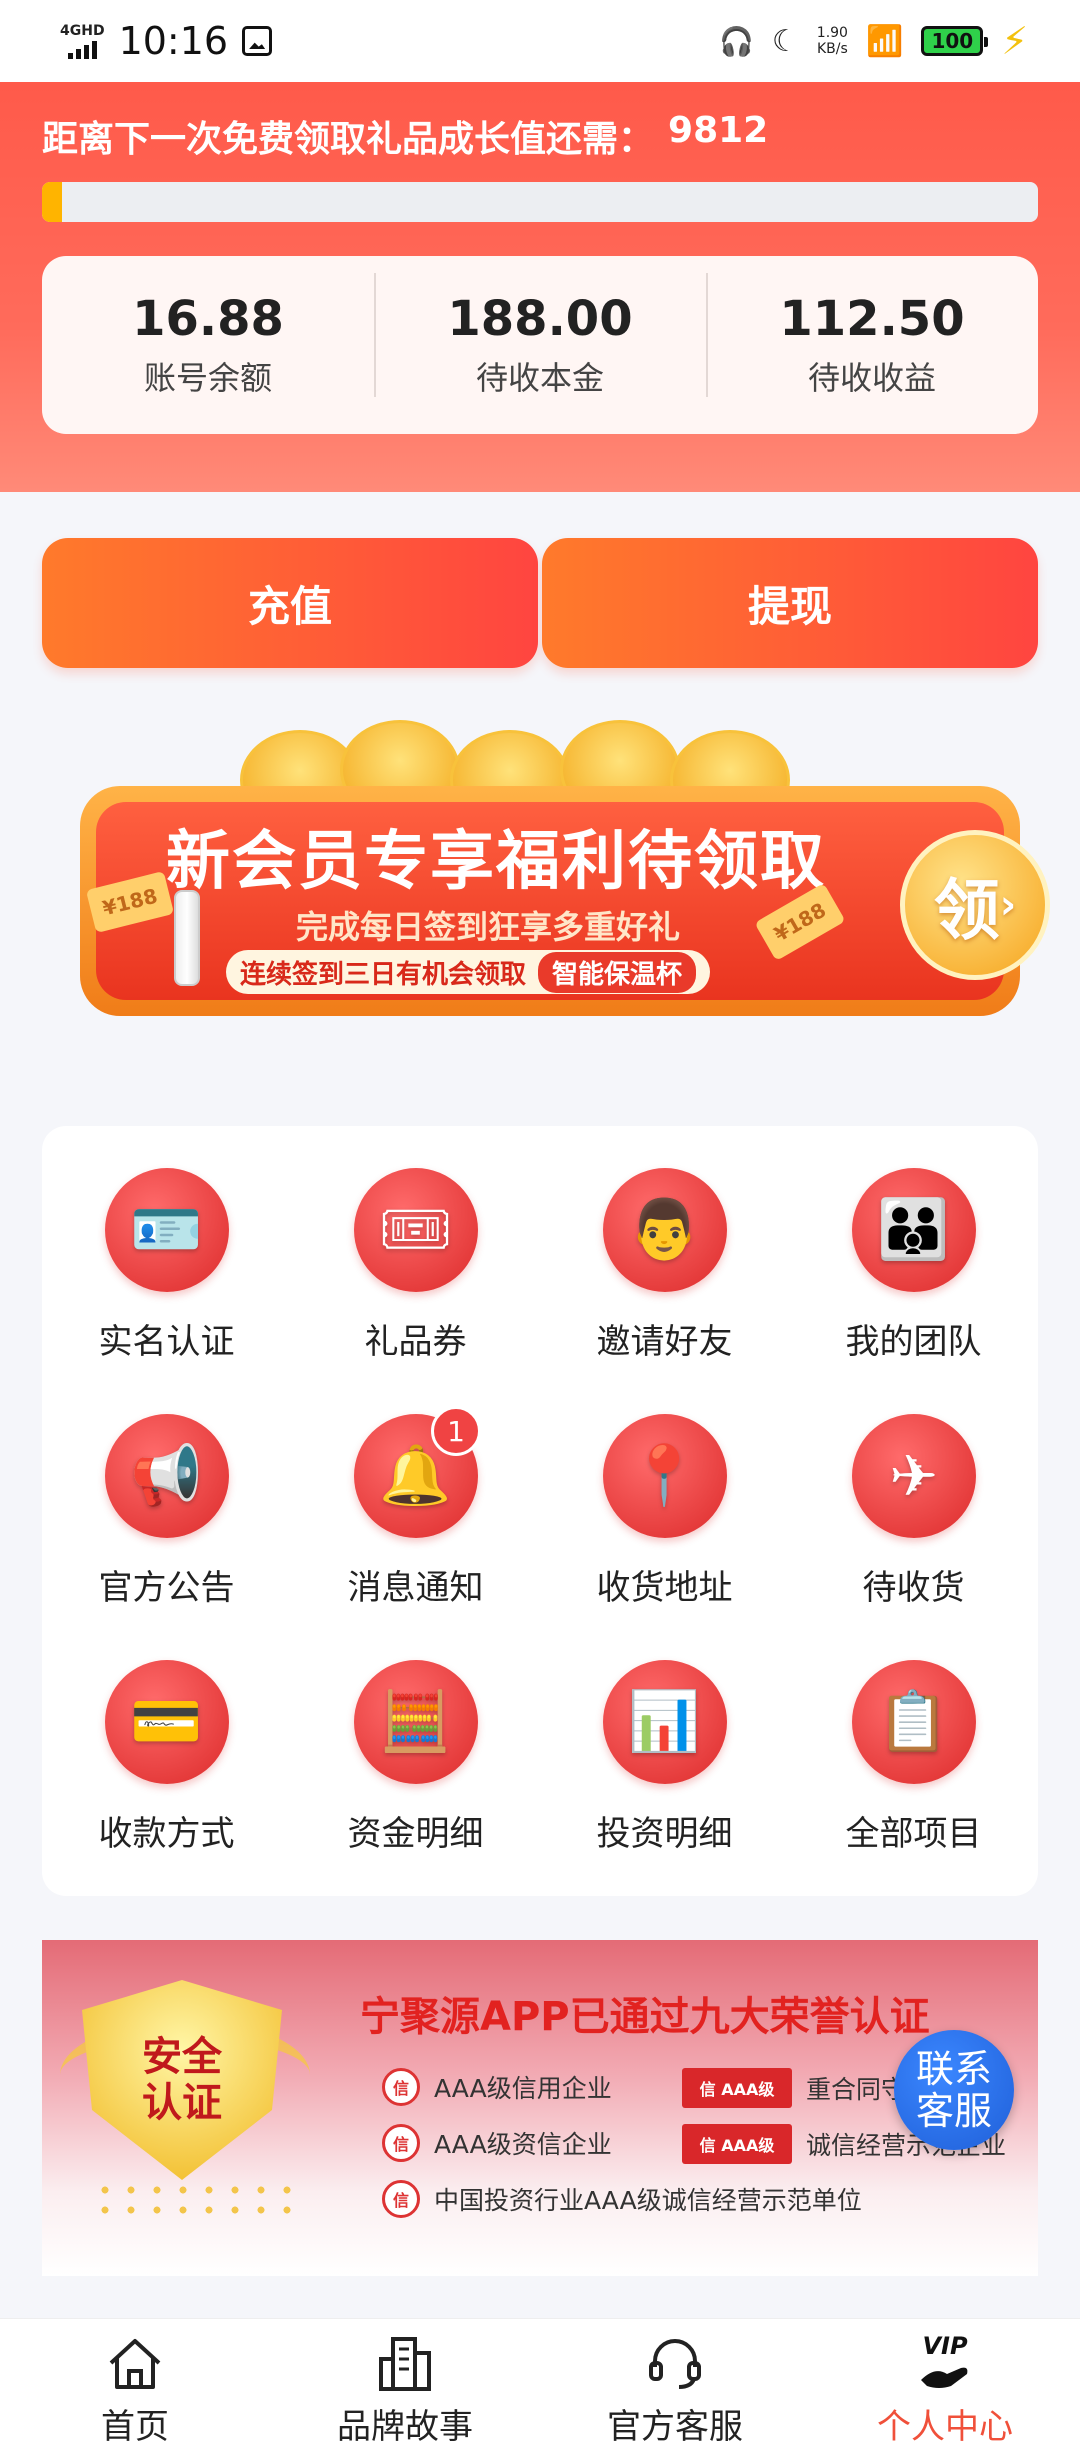 This screenshot has height=2460, width=1080. I want to click on promo-title: 新会员专享福利待领取, so click(496, 862).